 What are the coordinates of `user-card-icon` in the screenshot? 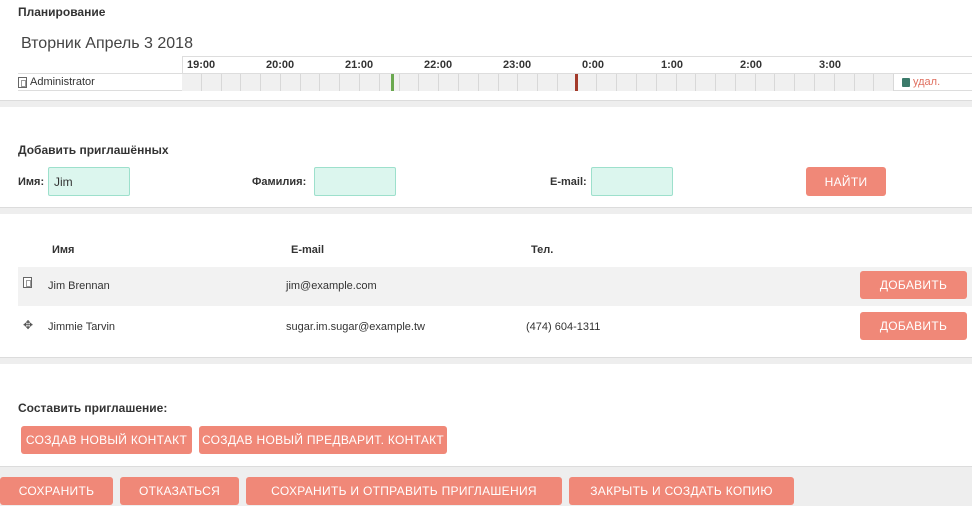 It's located at (22, 82).